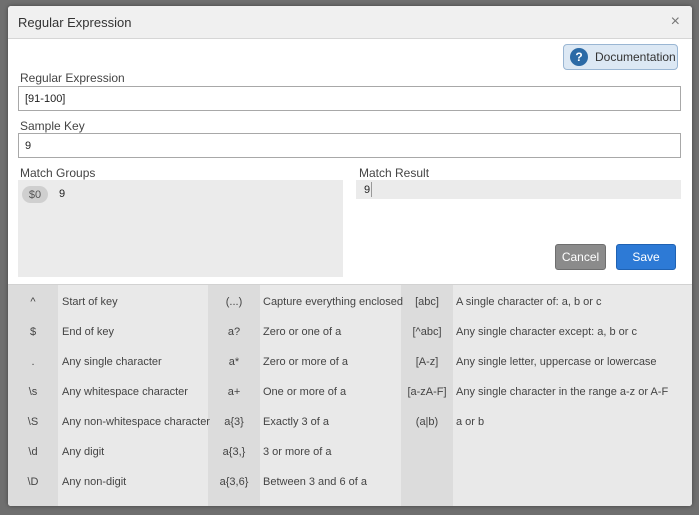  What do you see at coordinates (234, 362) in the screenshot?
I see `ref-symbol: a*` at bounding box center [234, 362].